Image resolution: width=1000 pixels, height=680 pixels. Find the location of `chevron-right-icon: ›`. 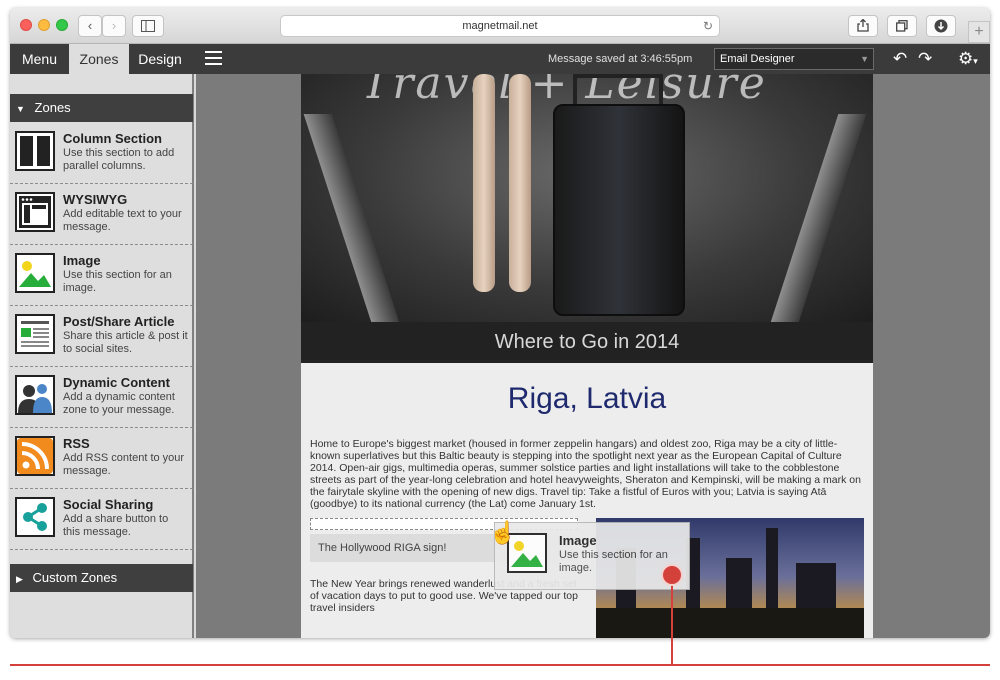

chevron-right-icon: › is located at coordinates (114, 25).